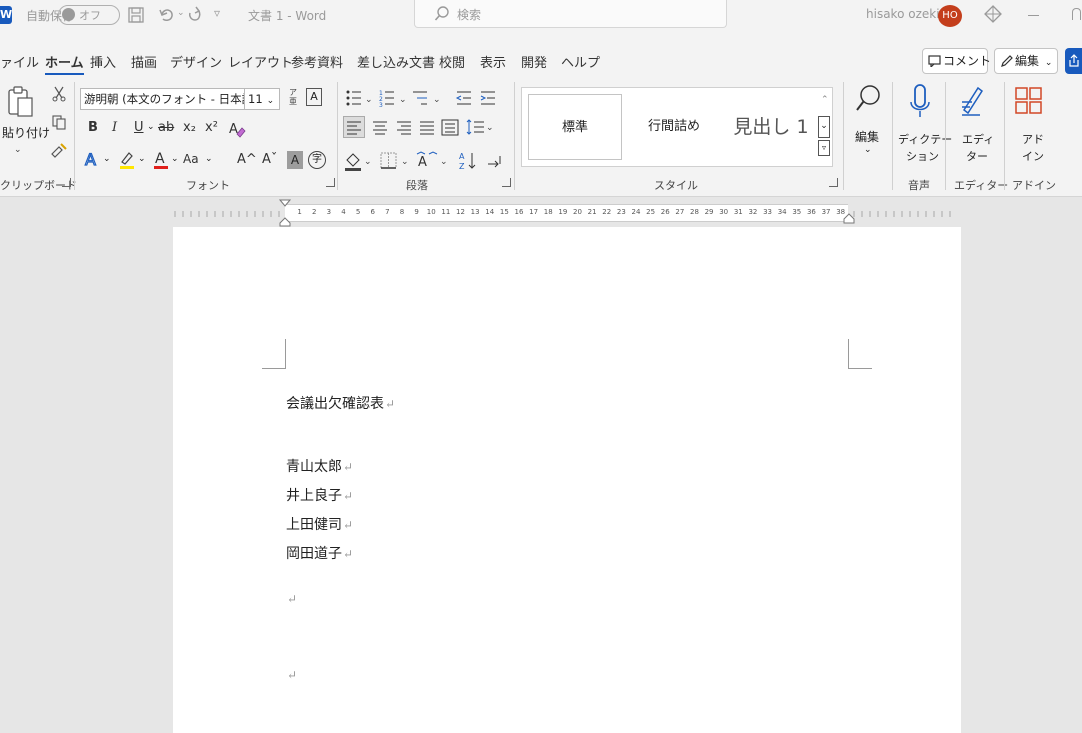  What do you see at coordinates (66, 182) in the screenshot?
I see `clipboard-launcher-icon` at bounding box center [66, 182].